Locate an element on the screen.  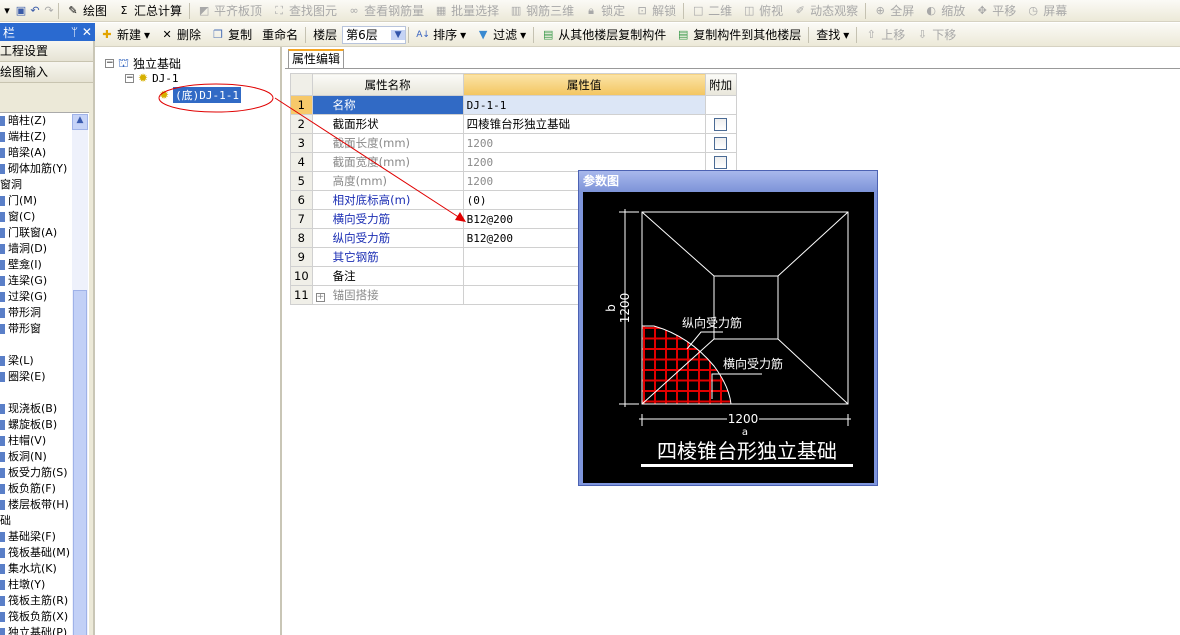
property-name: 截面宽度(mm) is located at coordinates (387, 162).